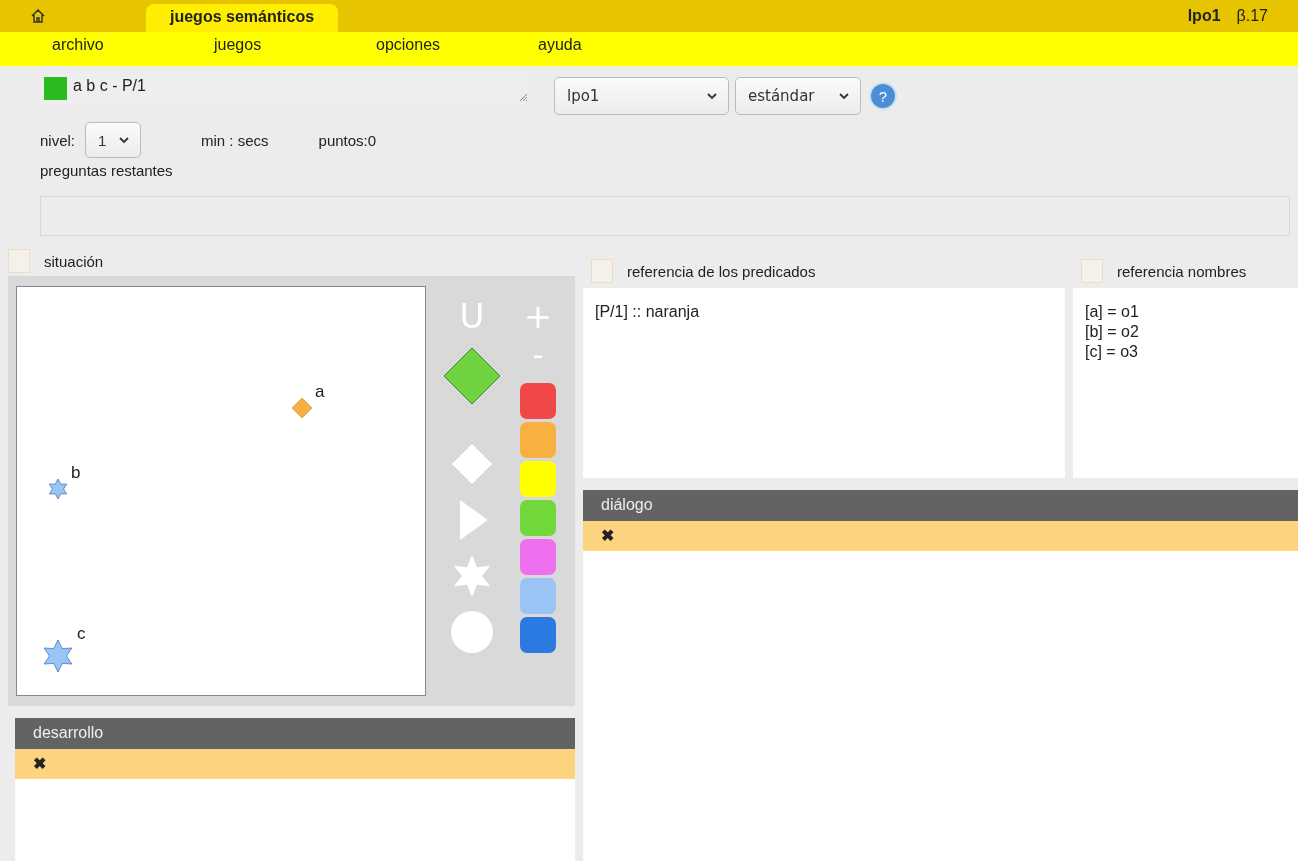 This screenshot has height=861, width=1298. I want to click on diamond-object, so click(302, 408).